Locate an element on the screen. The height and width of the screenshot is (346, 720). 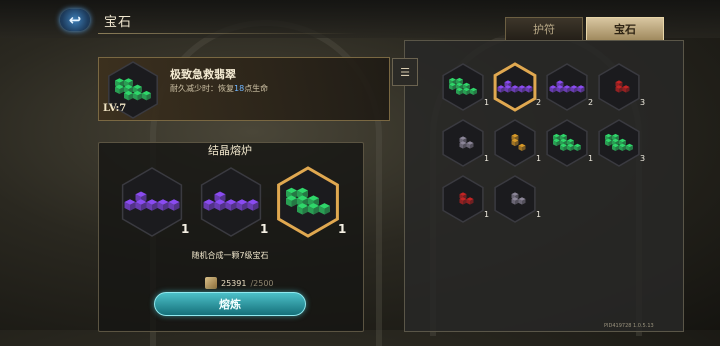
sort-button: ☰ is located at coordinates (405, 72).